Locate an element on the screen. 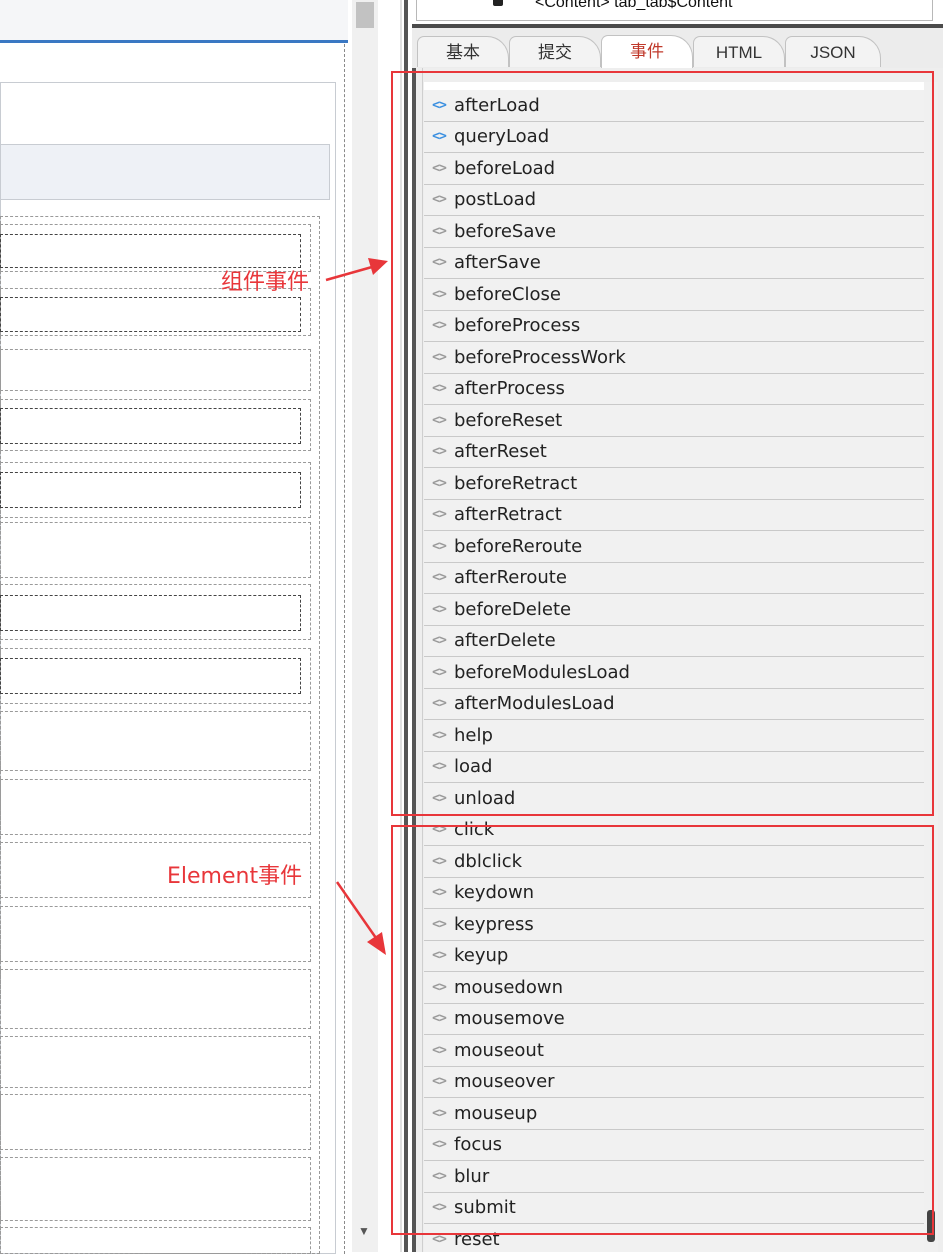  tab-submit: 提交 is located at coordinates (555, 51).